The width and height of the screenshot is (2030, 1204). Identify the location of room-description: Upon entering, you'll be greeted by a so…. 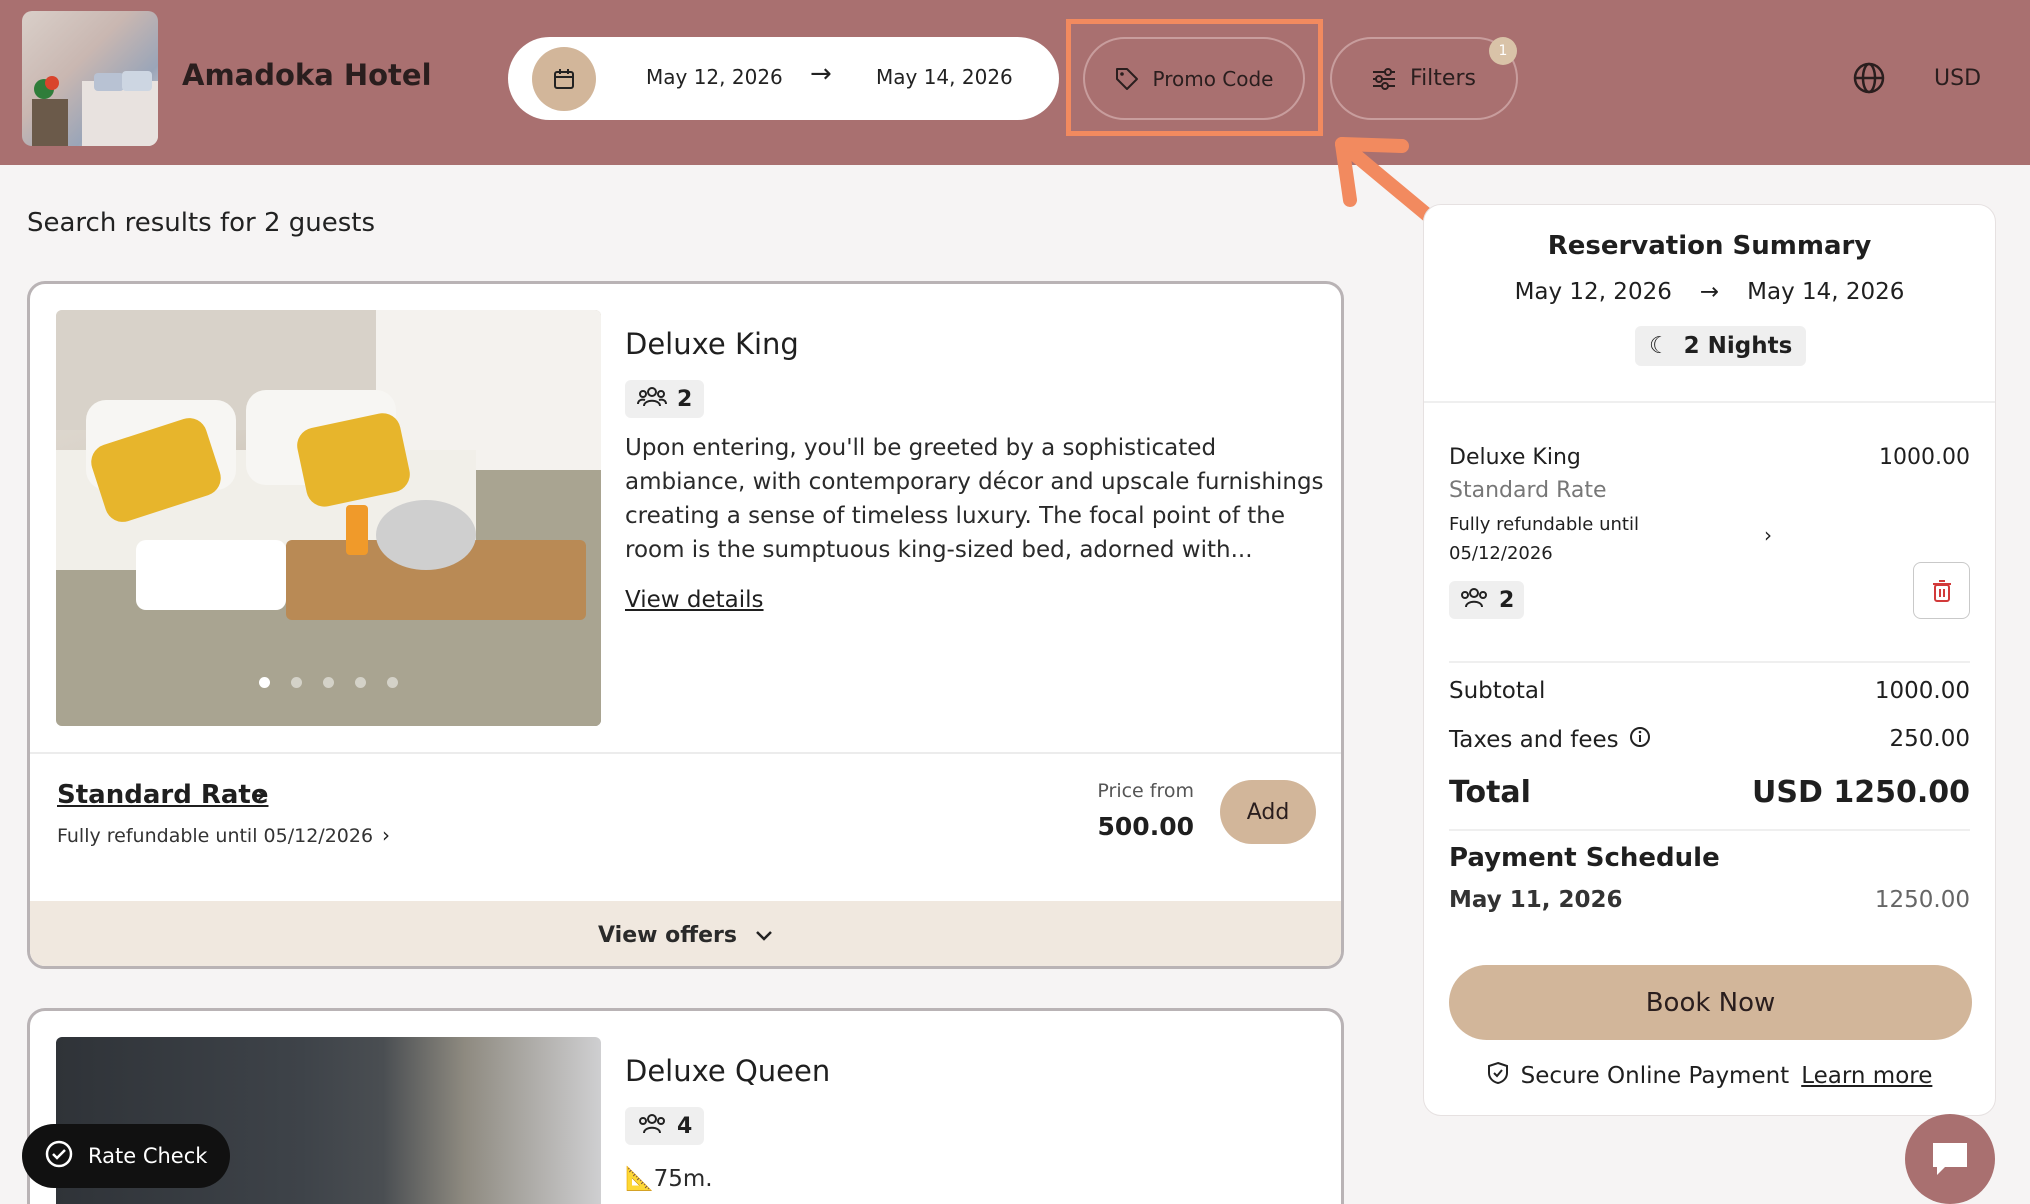
(974, 499).